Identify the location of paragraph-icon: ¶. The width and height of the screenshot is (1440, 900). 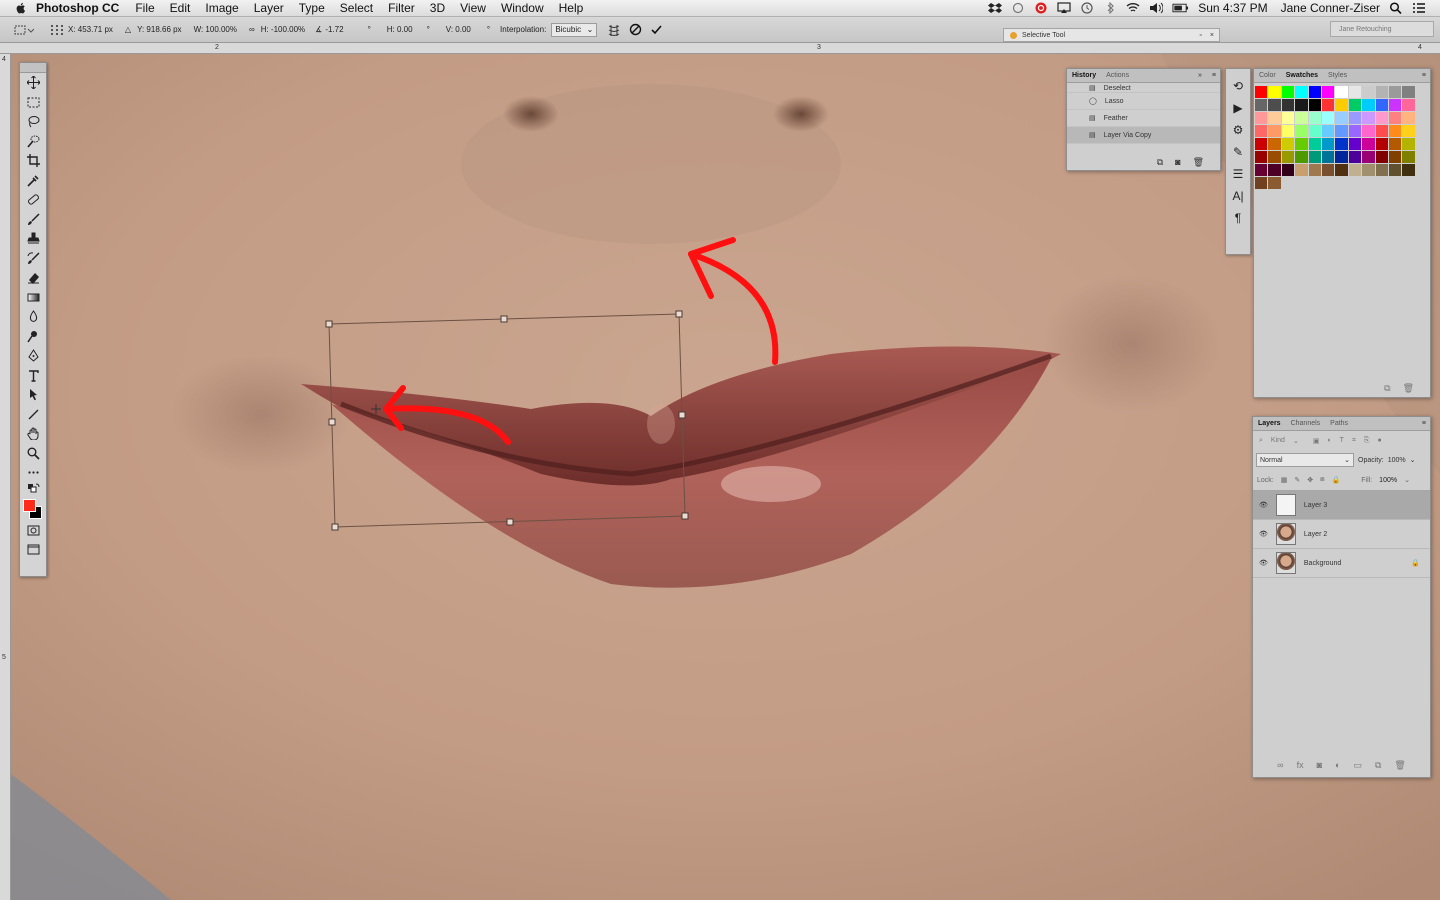
(1238, 218).